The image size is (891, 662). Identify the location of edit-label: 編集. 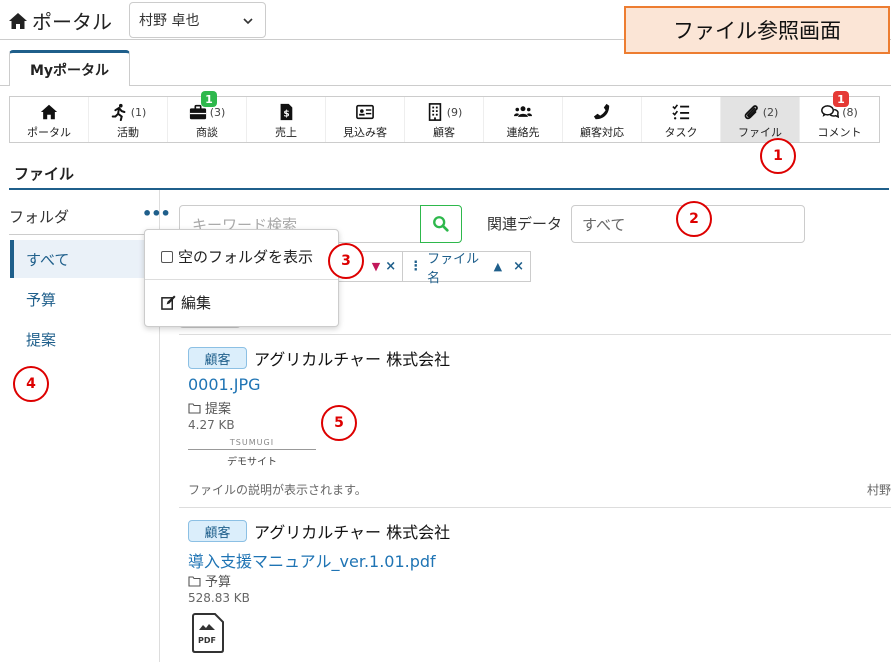
(196, 303).